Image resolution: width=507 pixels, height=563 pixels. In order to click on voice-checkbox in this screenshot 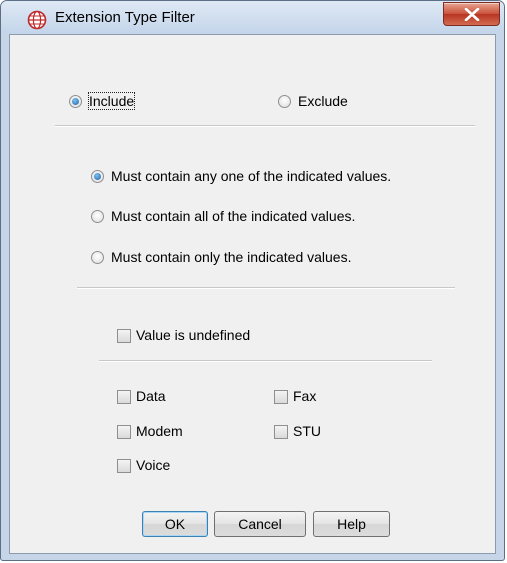, I will do `click(124, 466)`.